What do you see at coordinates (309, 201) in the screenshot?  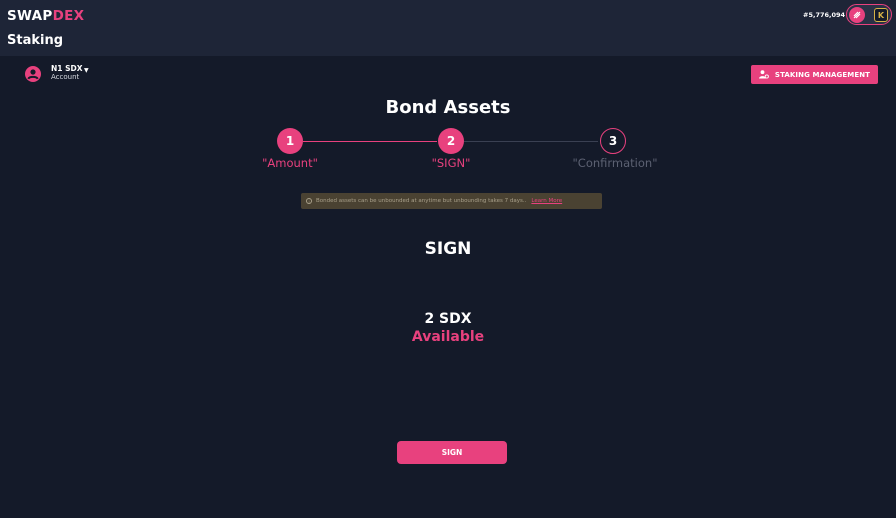 I see `info-icon: i` at bounding box center [309, 201].